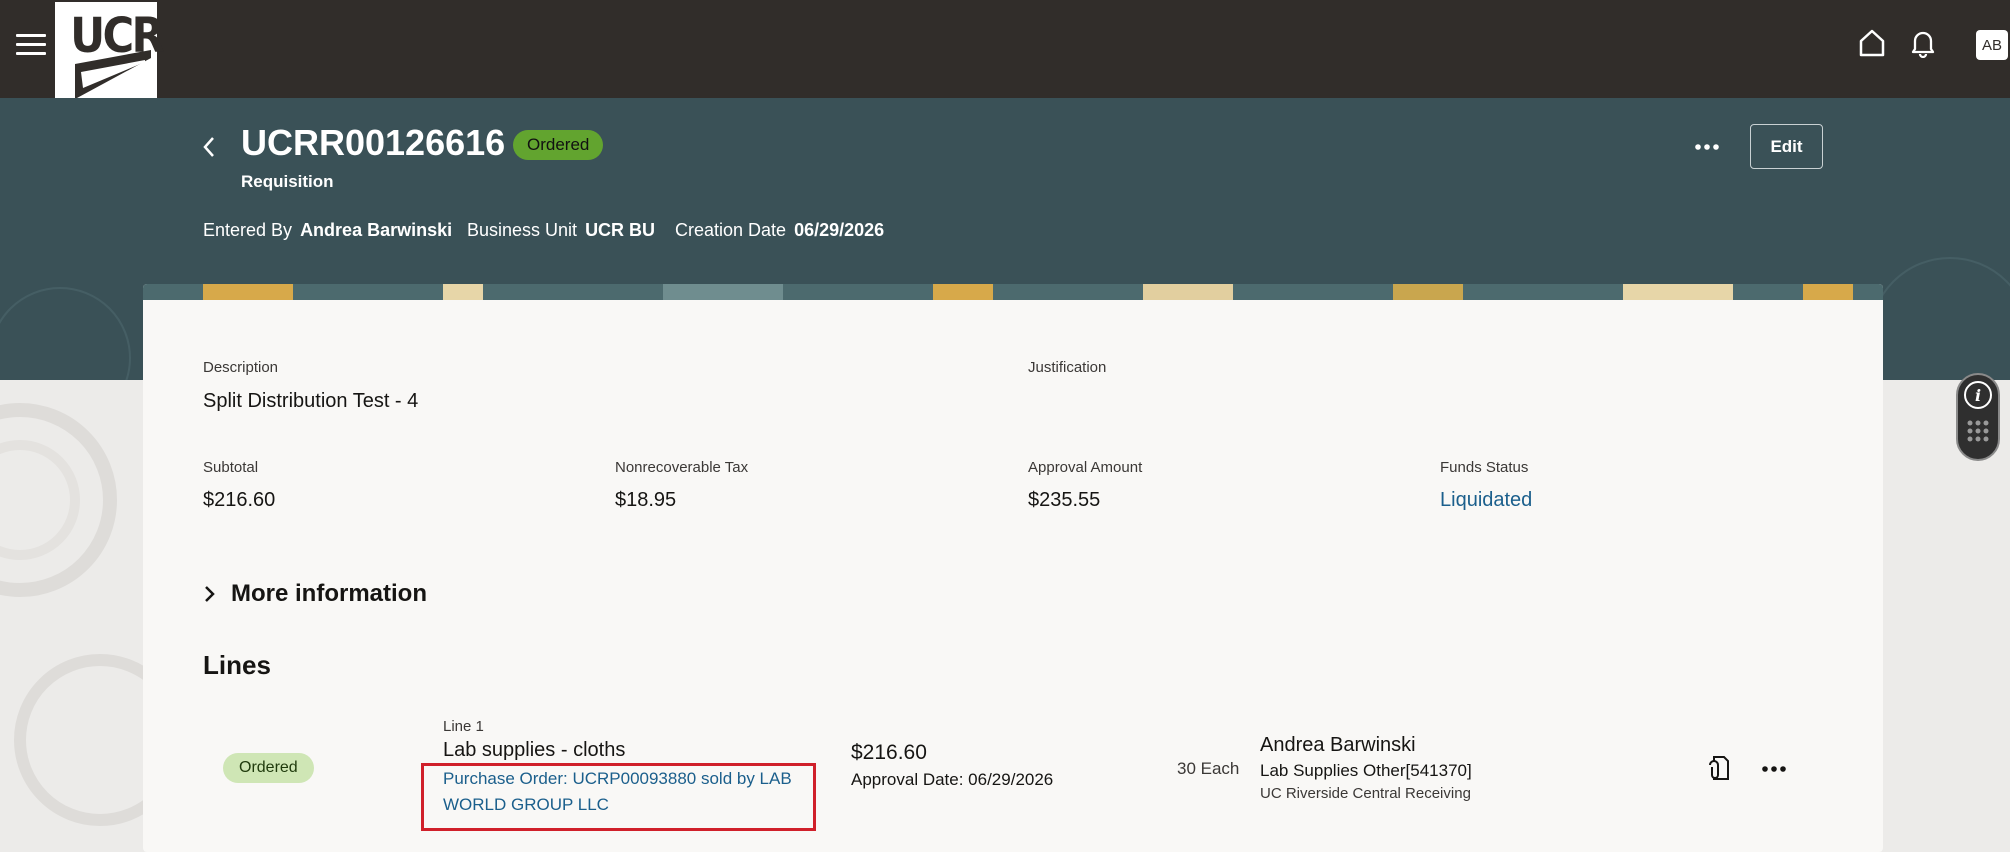 This screenshot has width=2010, height=852. What do you see at coordinates (682, 467) in the screenshot?
I see `tax-label: Nonrecoverable Tax` at bounding box center [682, 467].